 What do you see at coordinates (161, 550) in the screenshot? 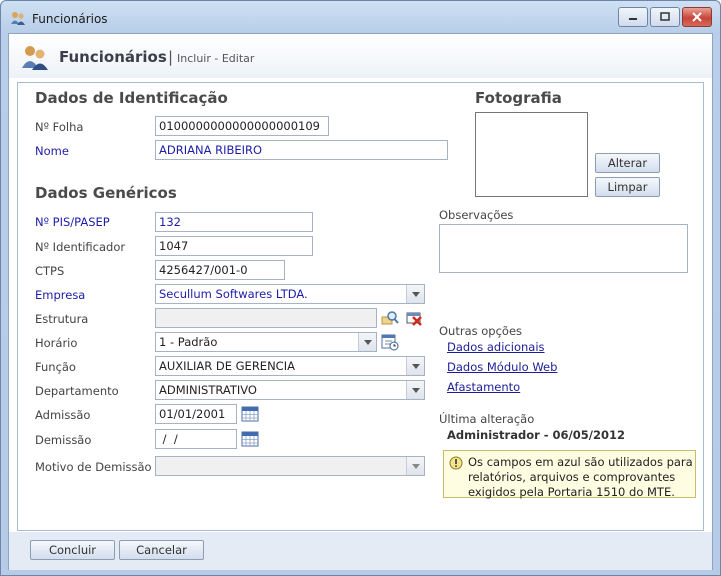
I see `cancelar-button: Cancelar` at bounding box center [161, 550].